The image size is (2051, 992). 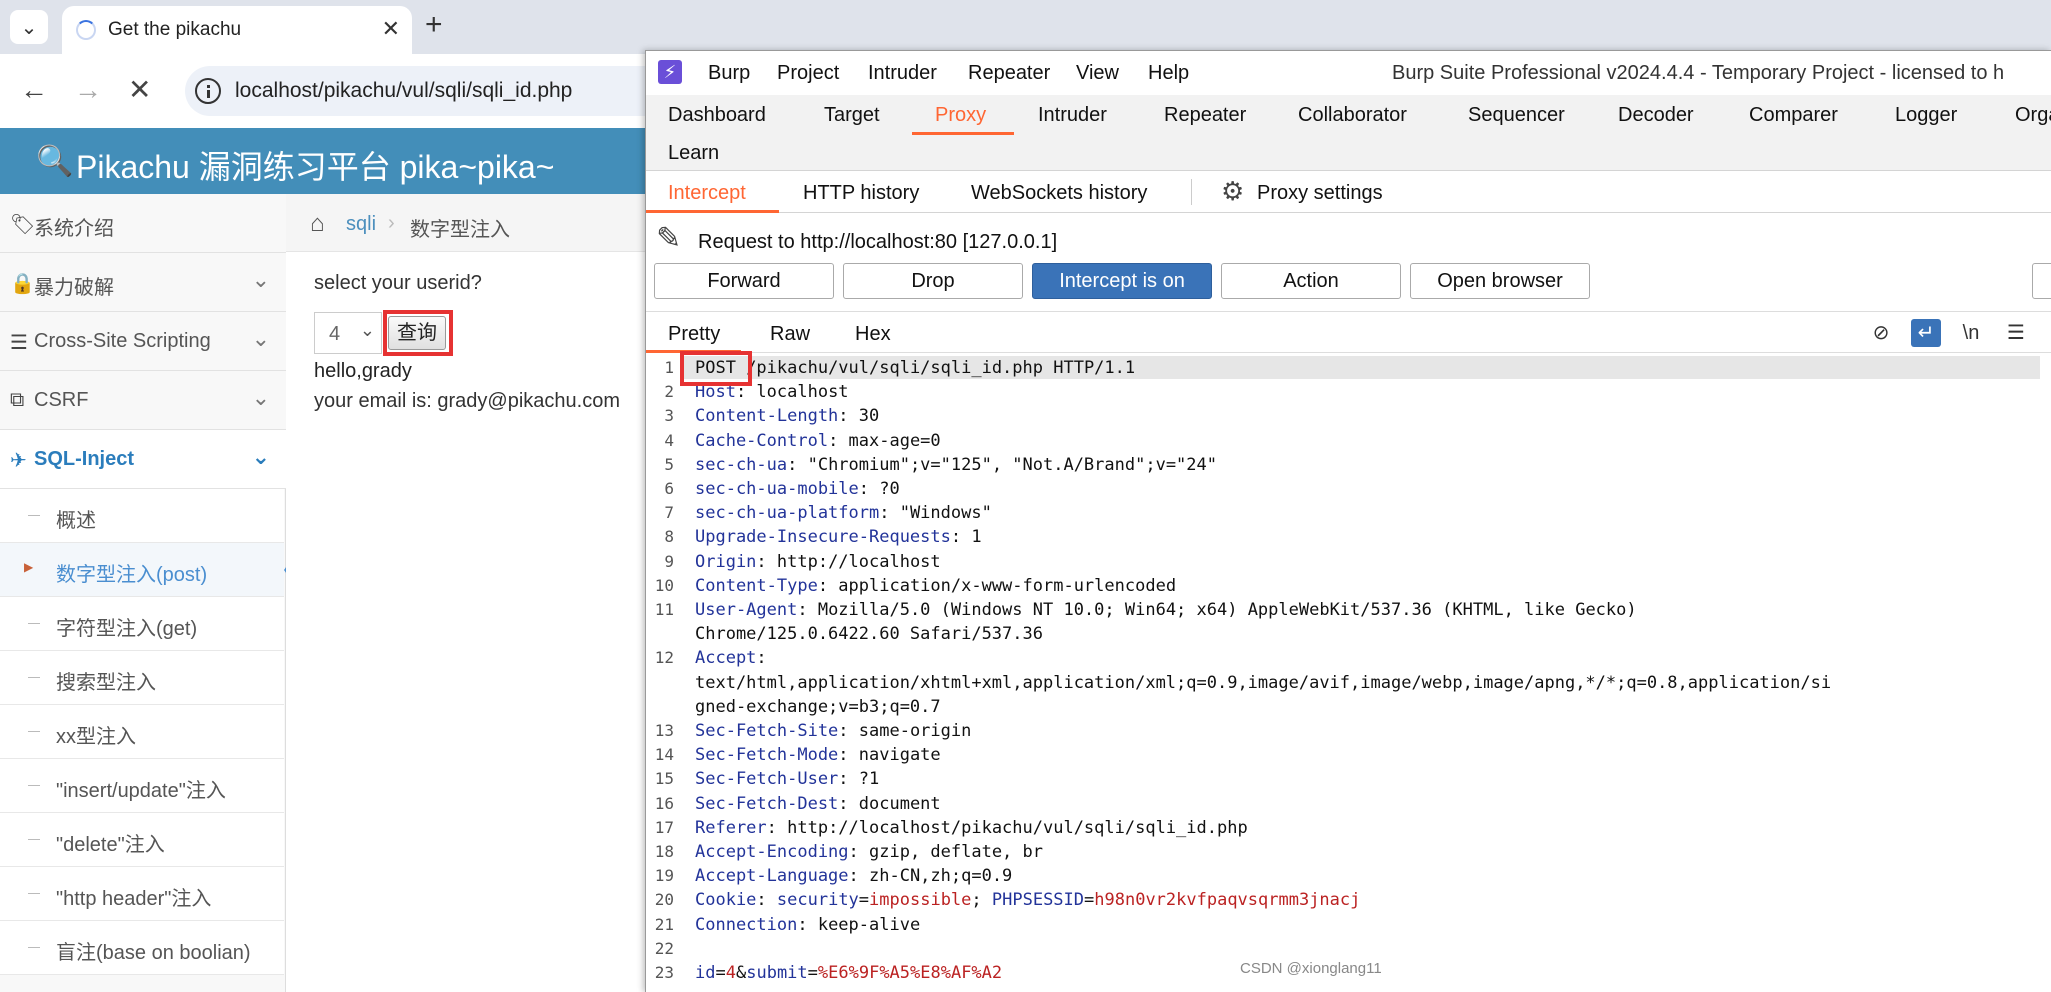 What do you see at coordinates (1072, 115) in the screenshot?
I see `tab-intruder: Intruder` at bounding box center [1072, 115].